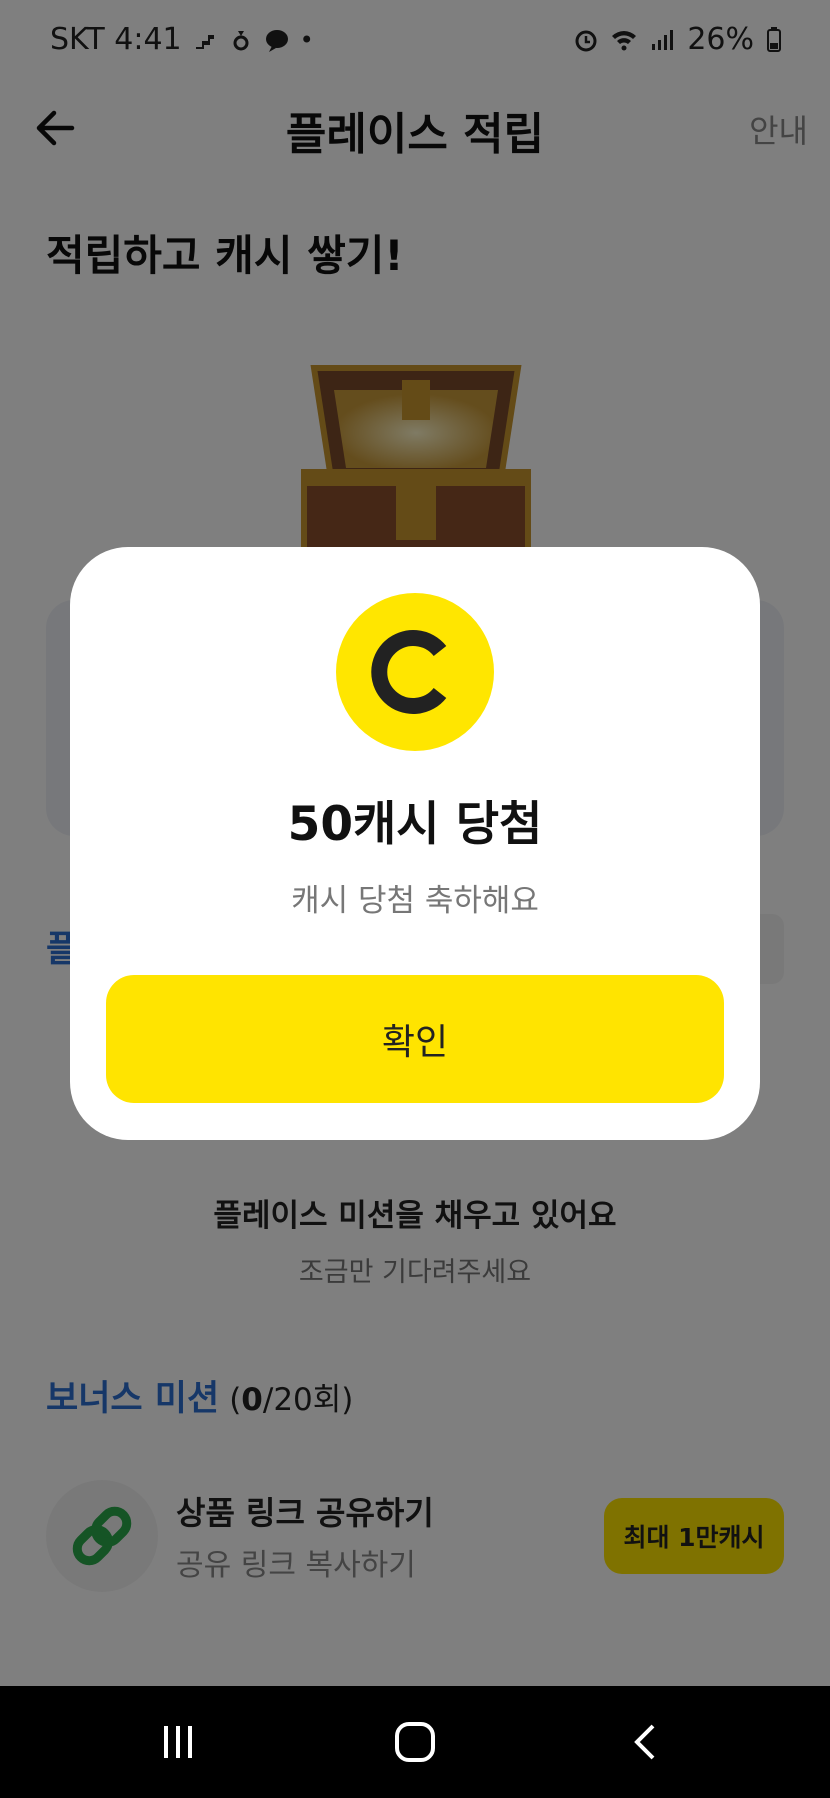 This screenshot has height=1798, width=830. What do you see at coordinates (415, 824) in the screenshot?
I see `dialog-title: 50캐시 당첨` at bounding box center [415, 824].